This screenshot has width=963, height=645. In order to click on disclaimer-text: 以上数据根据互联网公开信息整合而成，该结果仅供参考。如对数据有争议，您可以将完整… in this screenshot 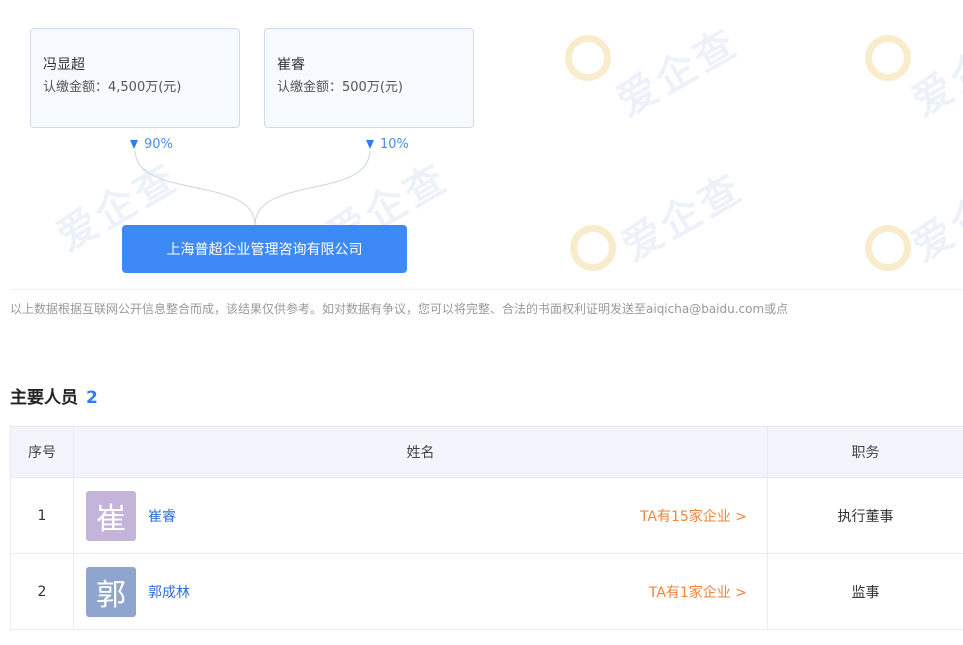, I will do `click(399, 309)`.